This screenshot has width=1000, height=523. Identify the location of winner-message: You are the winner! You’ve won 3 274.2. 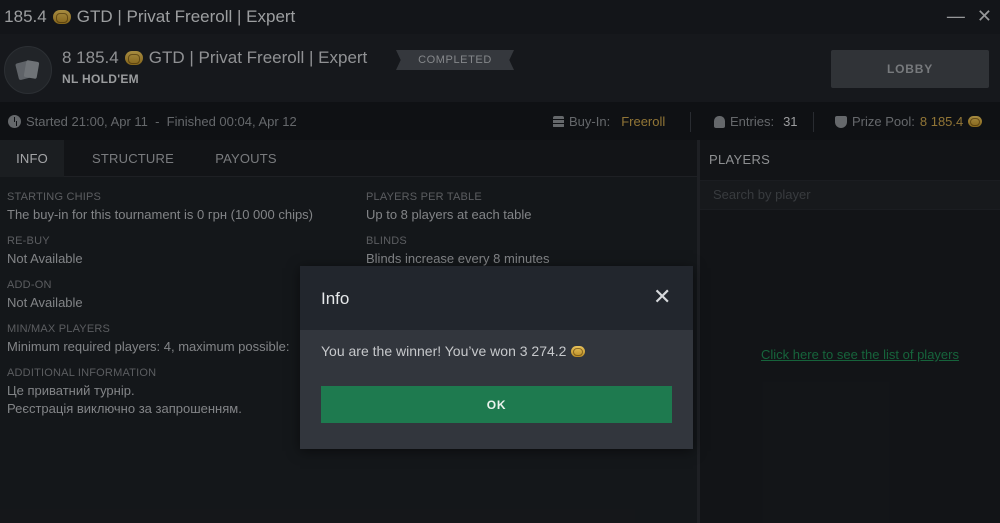
(444, 351).